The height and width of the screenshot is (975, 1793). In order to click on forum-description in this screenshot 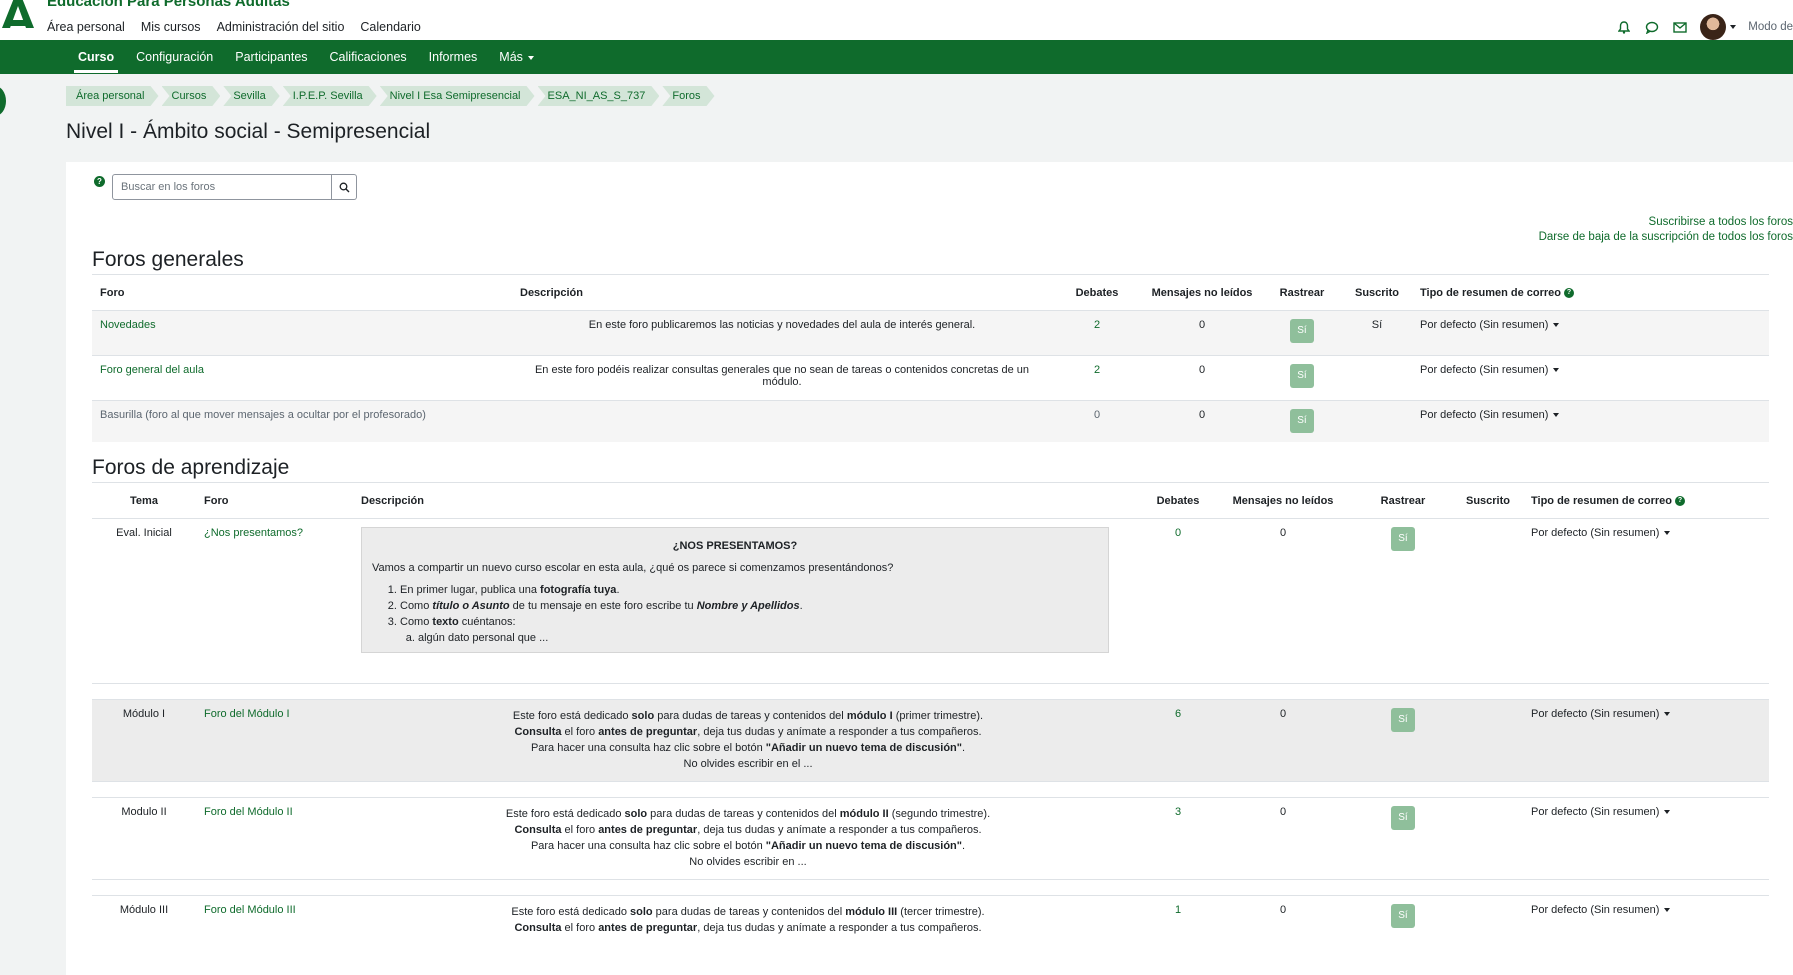, I will do `click(782, 421)`.